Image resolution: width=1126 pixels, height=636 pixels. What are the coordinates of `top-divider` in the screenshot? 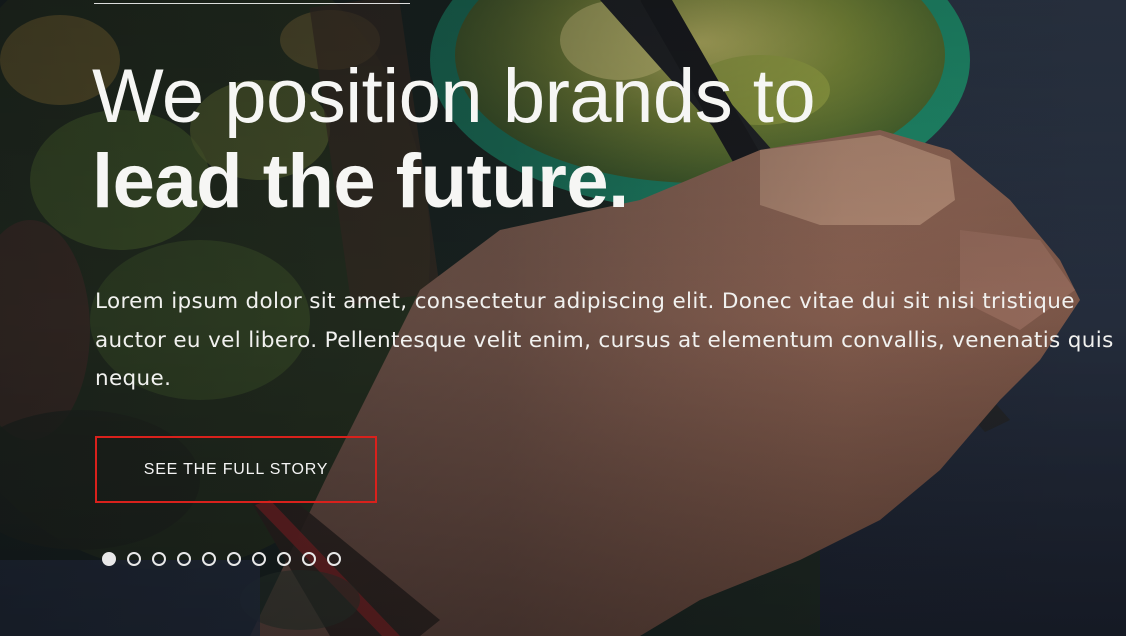 It's located at (252, 3).